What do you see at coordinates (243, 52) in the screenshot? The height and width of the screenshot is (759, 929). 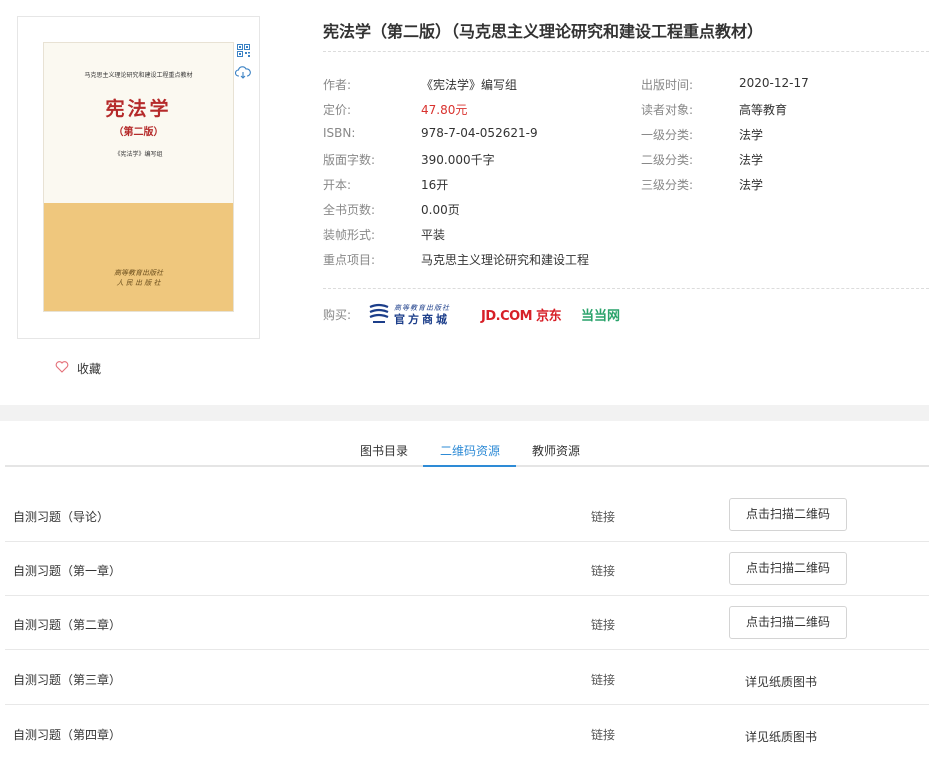 I see `qr-code-icon` at bounding box center [243, 52].